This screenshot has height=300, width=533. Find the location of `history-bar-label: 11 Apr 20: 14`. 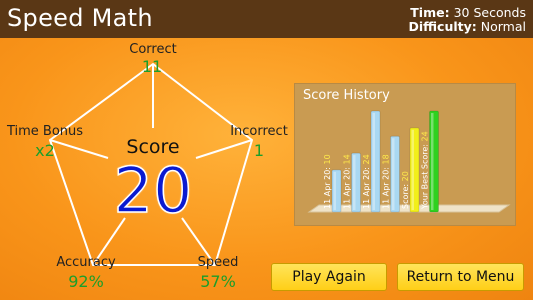

history-bar-label: 11 Apr 20: 14 is located at coordinates (347, 181).